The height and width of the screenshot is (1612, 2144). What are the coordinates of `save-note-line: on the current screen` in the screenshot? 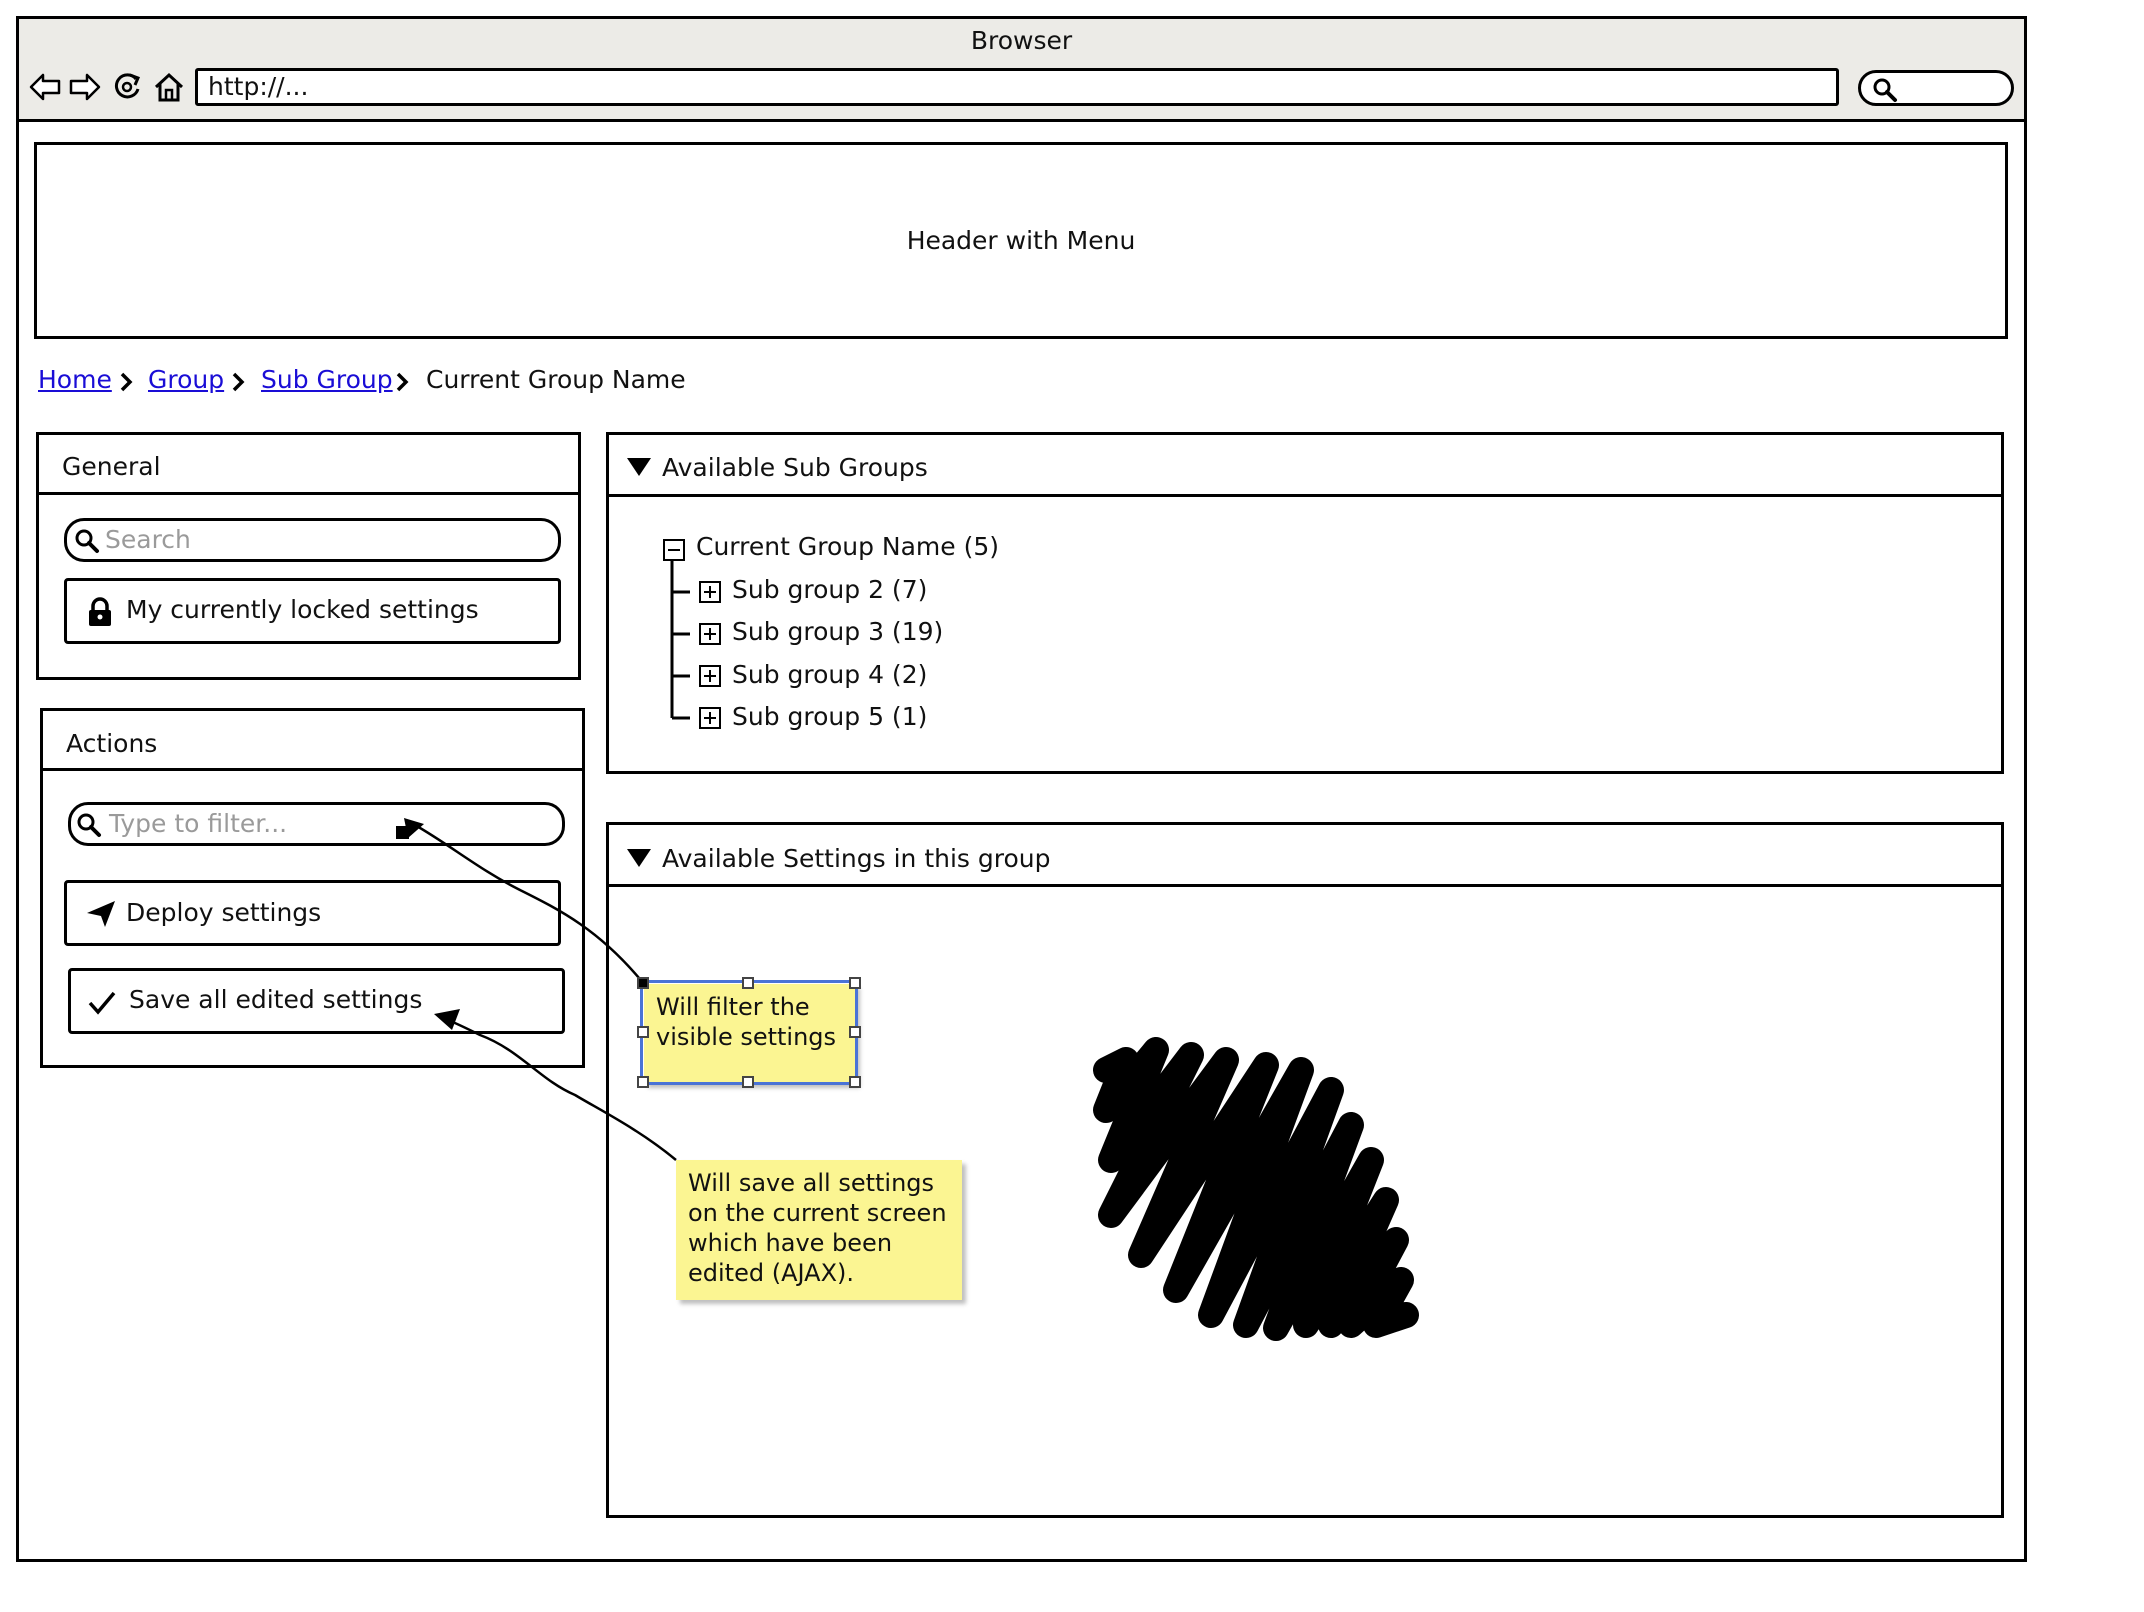 It's located at (817, 1213).